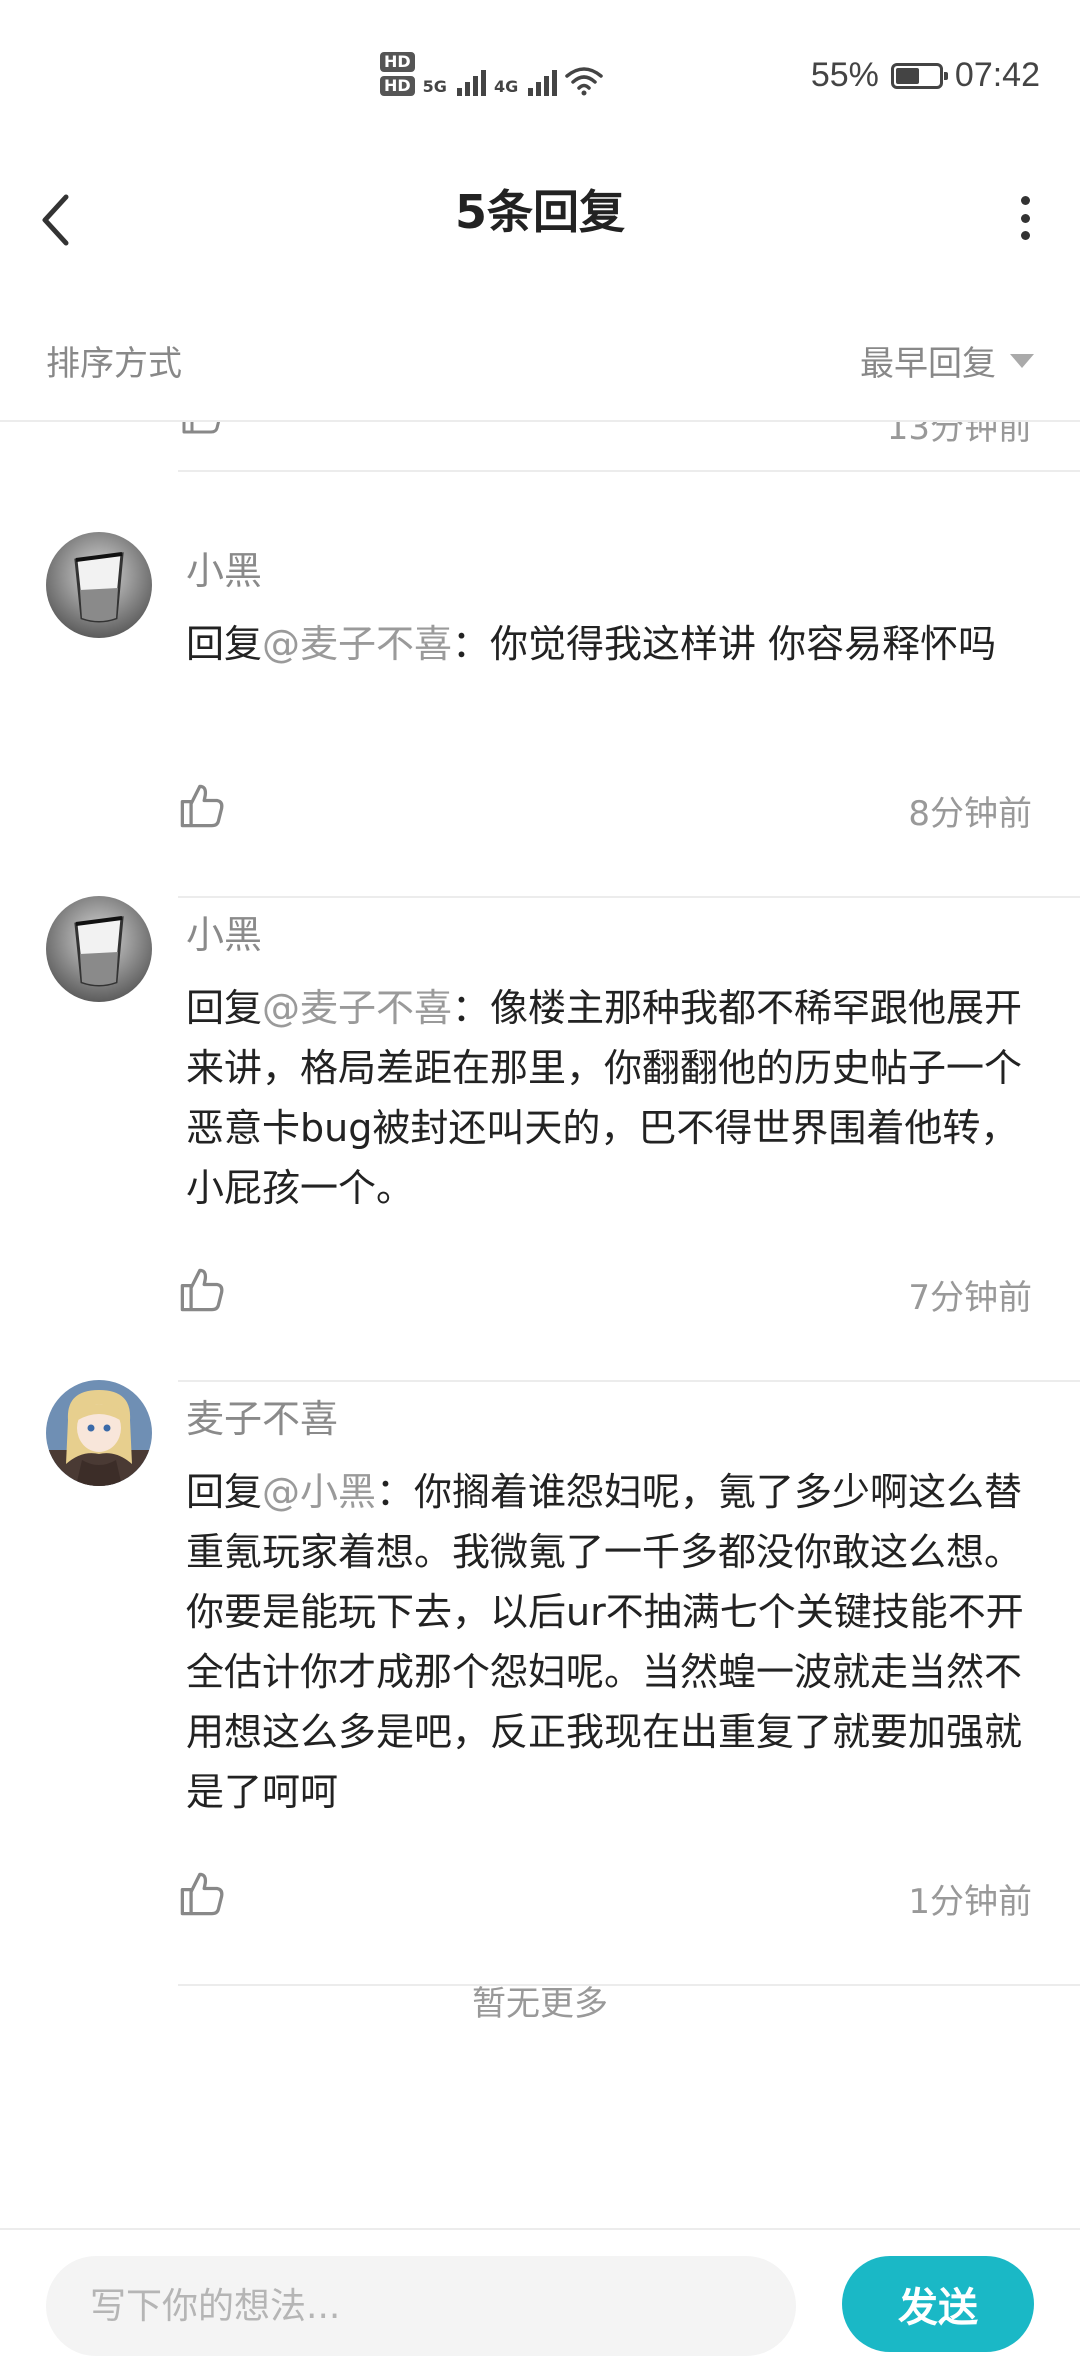 This screenshot has width=1080, height=2378. I want to click on battery-percent: 55%, so click(844, 75).